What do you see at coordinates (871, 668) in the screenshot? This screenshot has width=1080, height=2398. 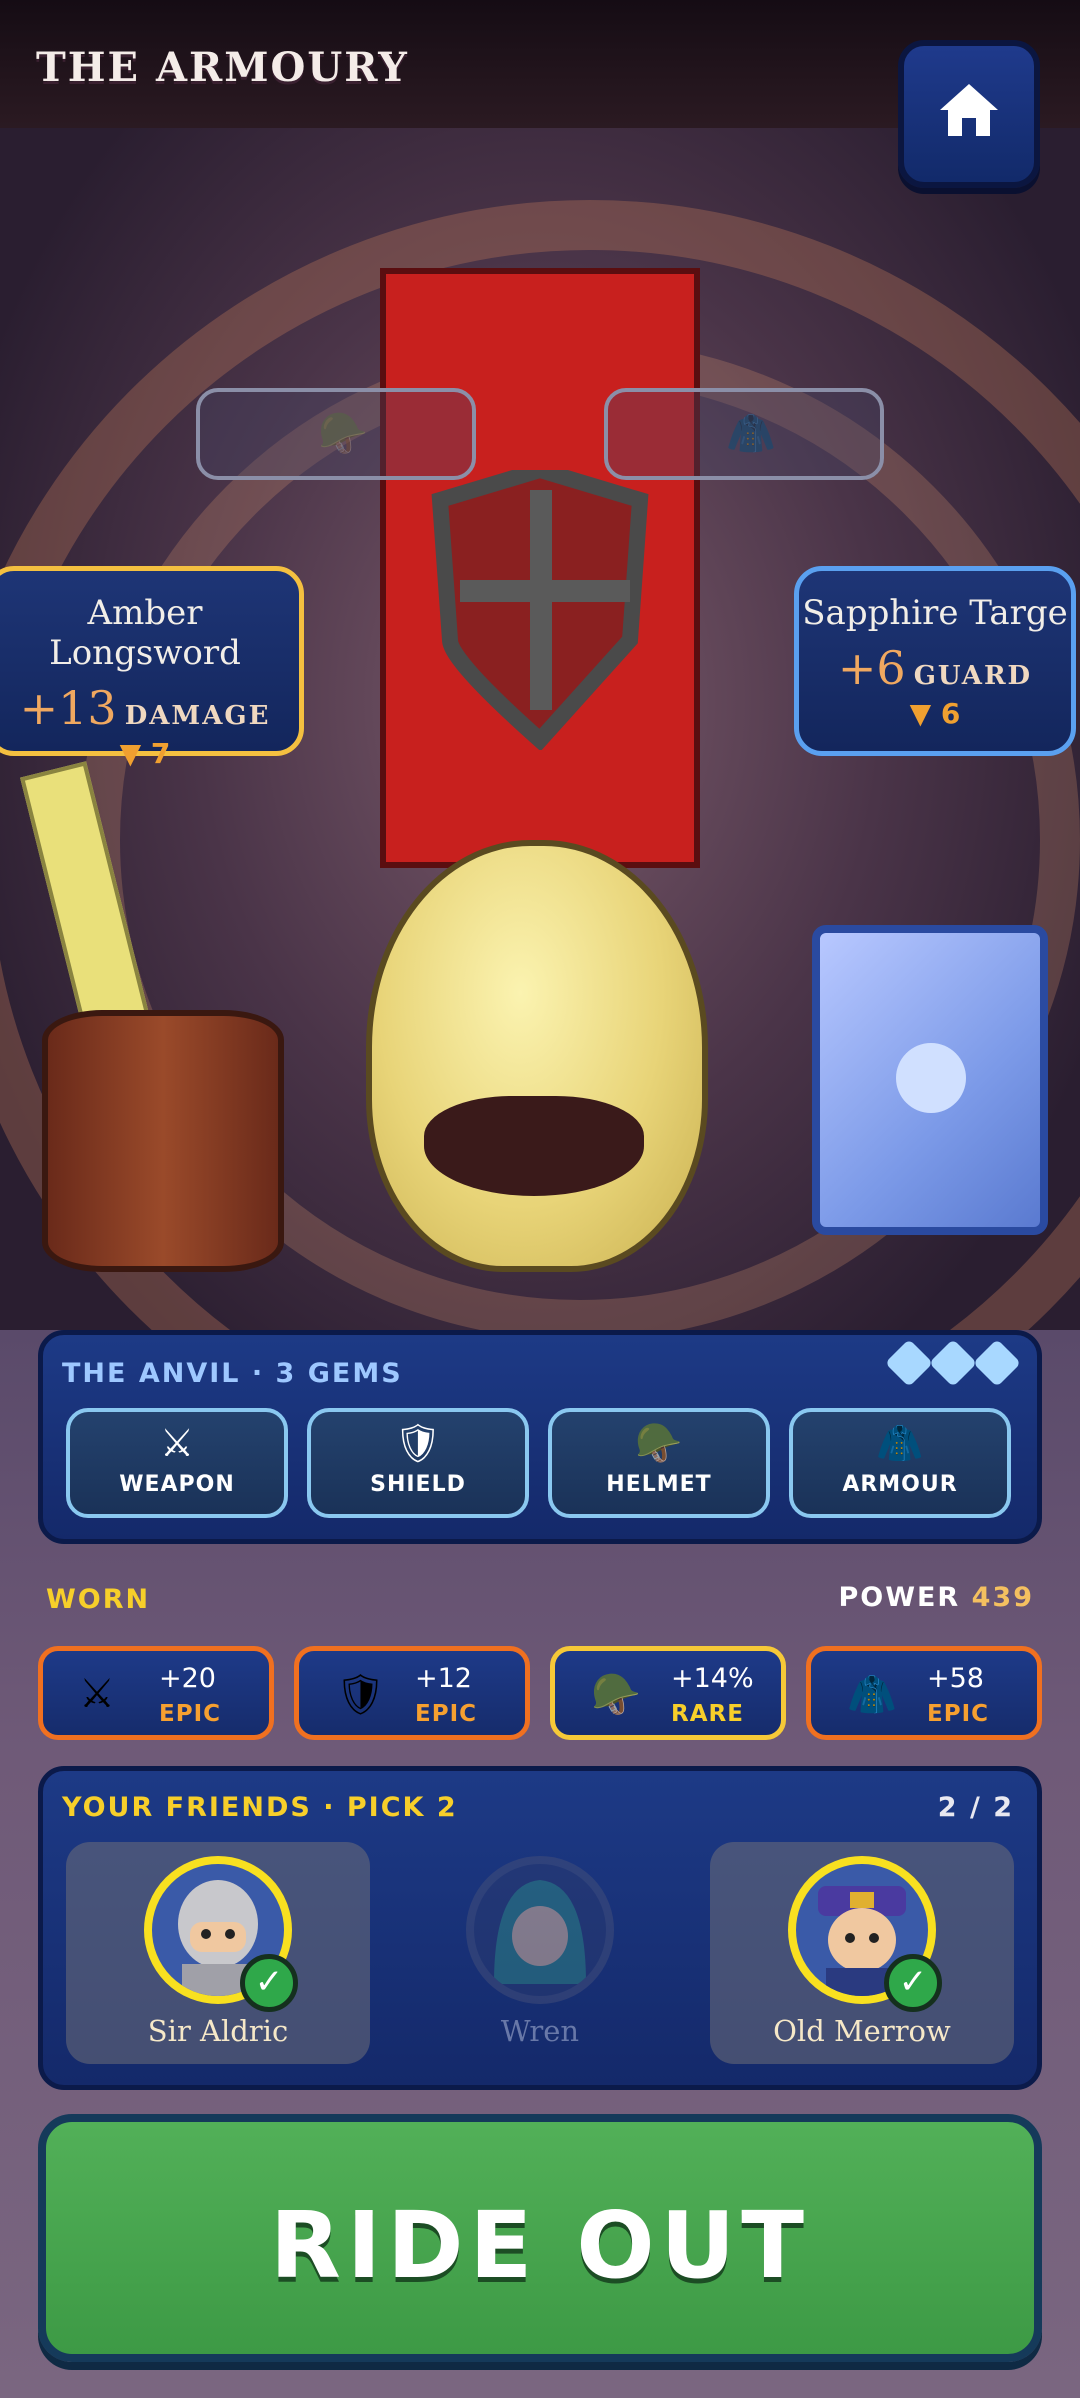 I see `shield-guard-value: +6` at bounding box center [871, 668].